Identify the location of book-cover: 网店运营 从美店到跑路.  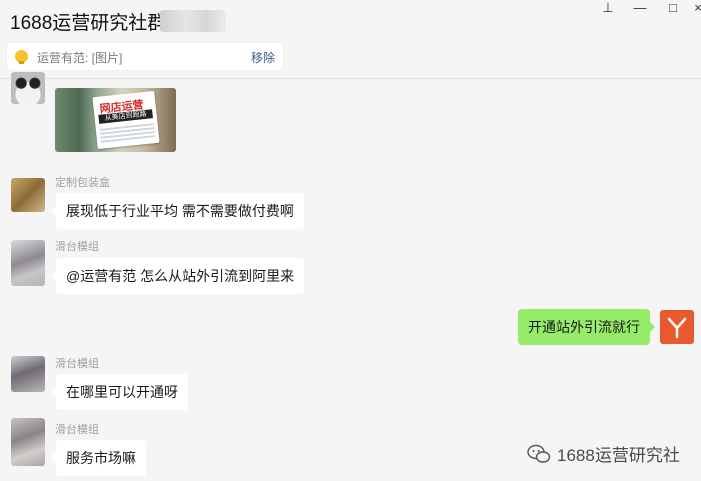
(126, 120).